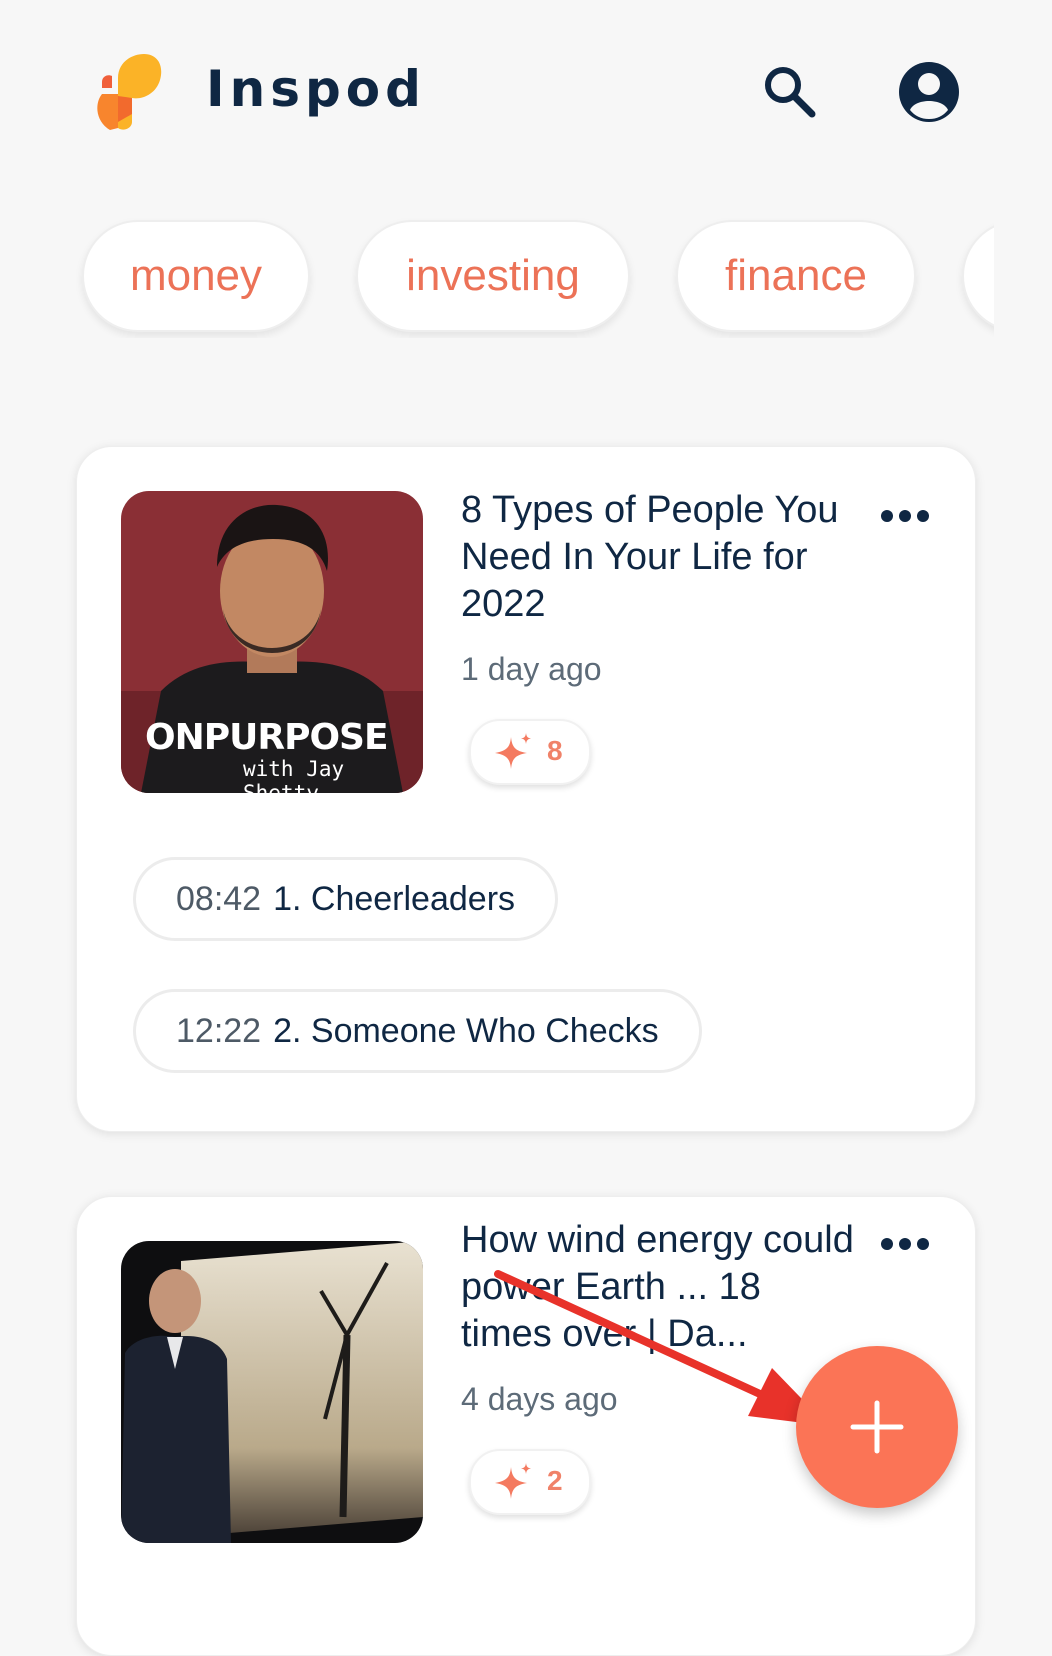 This screenshot has width=1052, height=1656. Describe the element at coordinates (493, 276) in the screenshot. I see `tag-investing: investing` at that location.